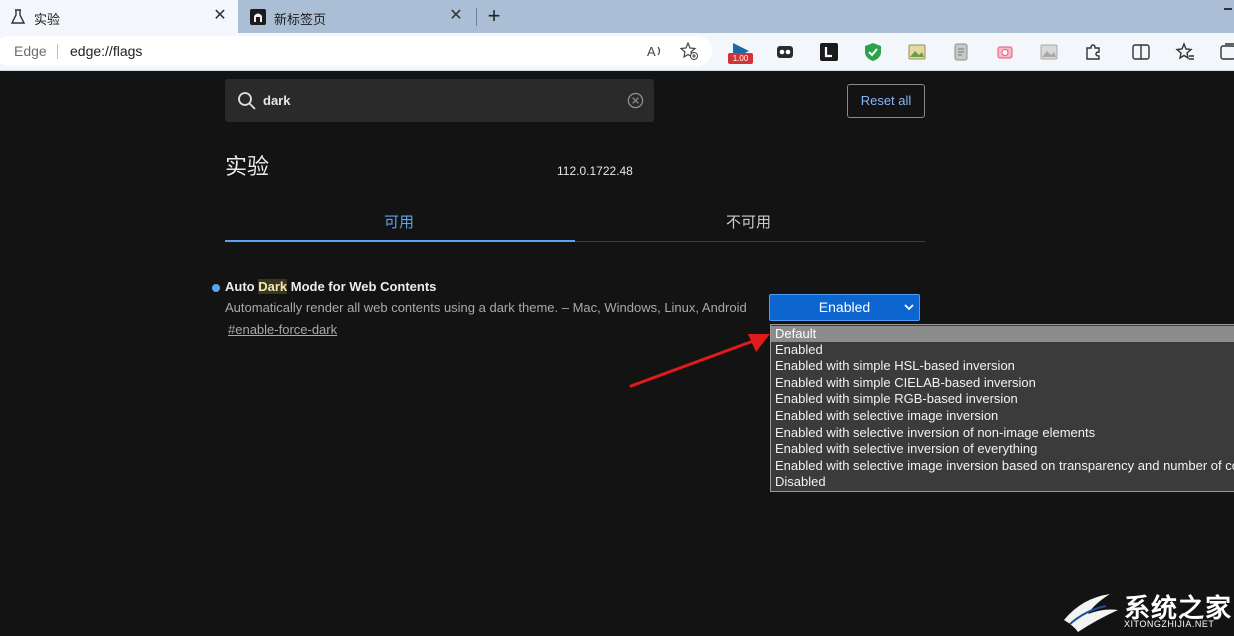  I want to click on experiment-name-suffix: Mode for Web Contents, so click(362, 286).